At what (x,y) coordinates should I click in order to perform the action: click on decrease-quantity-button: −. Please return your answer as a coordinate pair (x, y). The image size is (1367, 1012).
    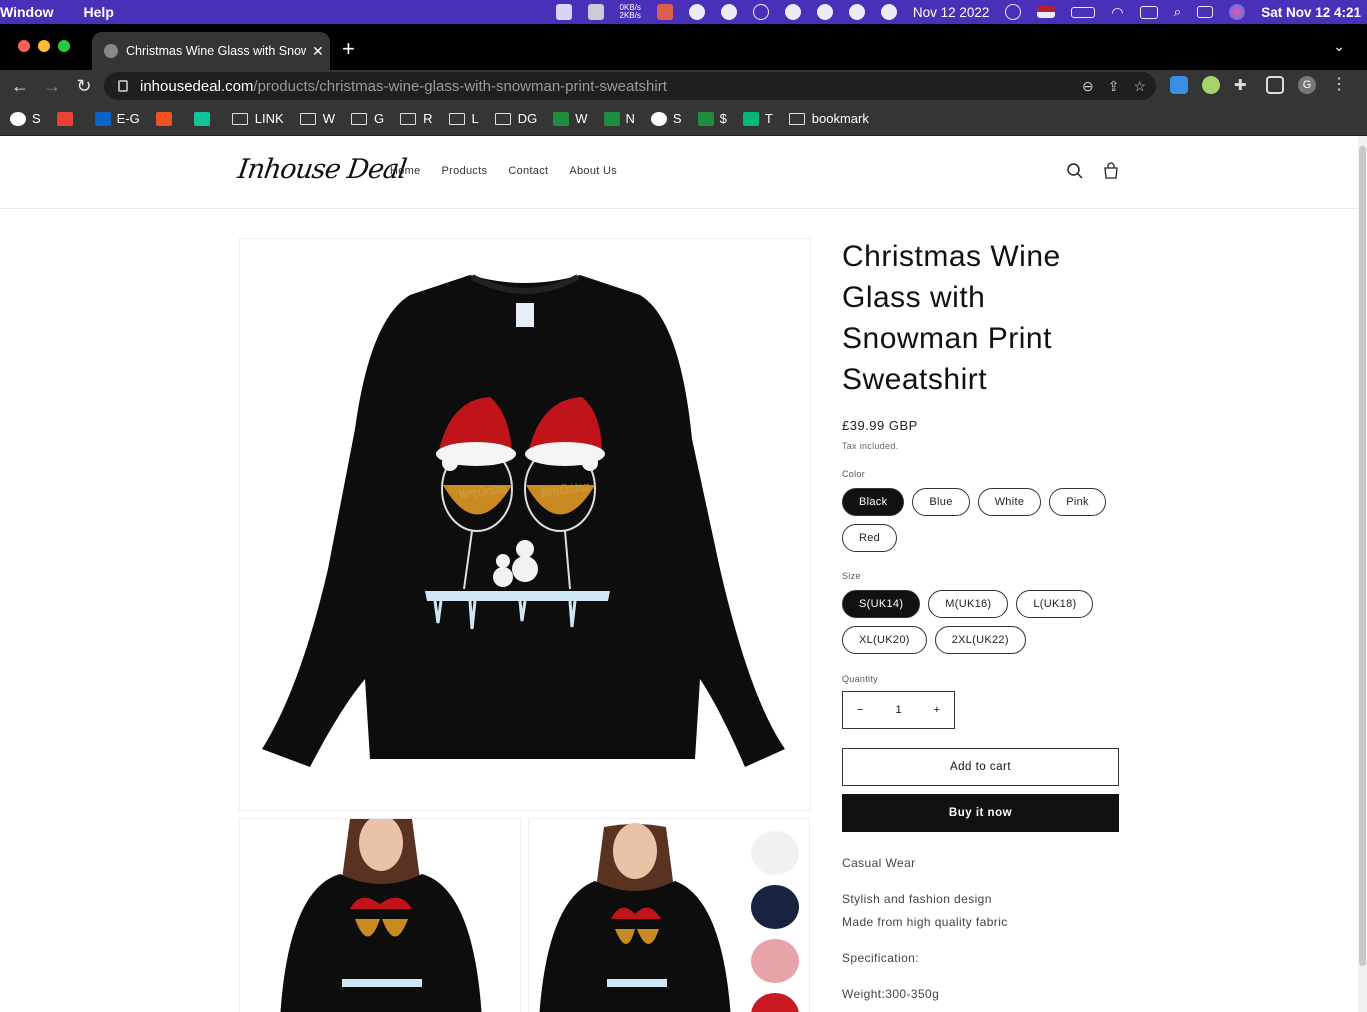
    Looking at the image, I should click on (860, 710).